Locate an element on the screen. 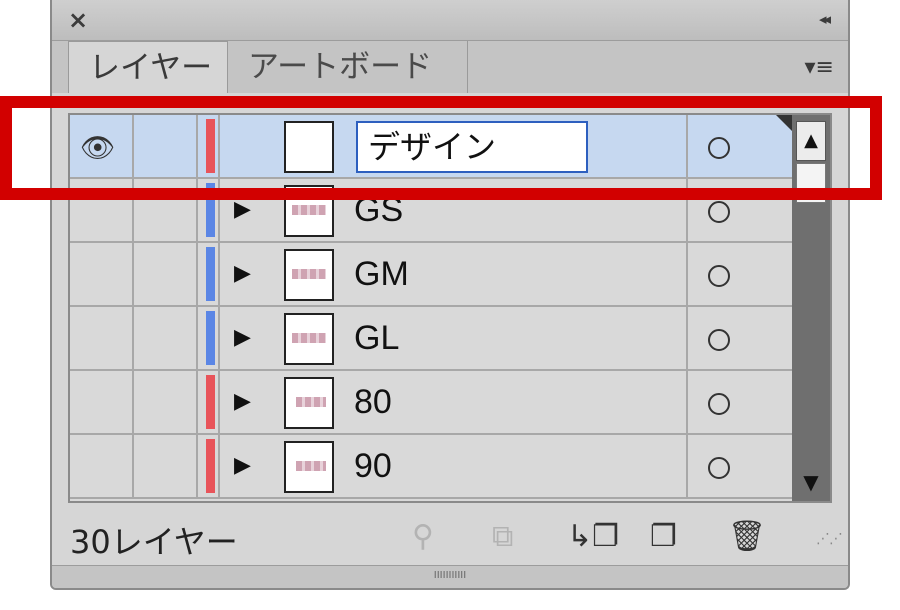 The image size is (900, 610). layer-row-gm: ▶ GM is located at coordinates (431, 275).